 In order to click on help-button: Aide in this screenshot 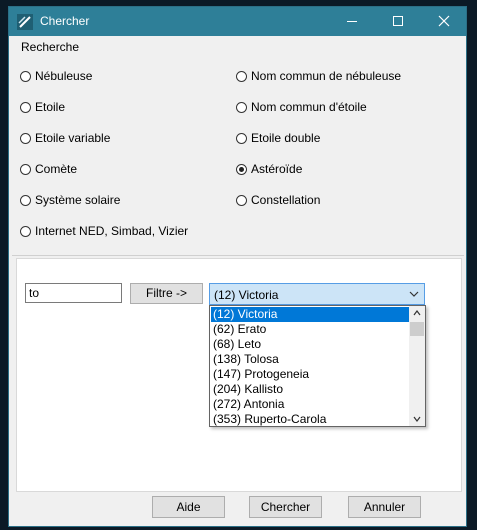, I will do `click(188, 507)`.